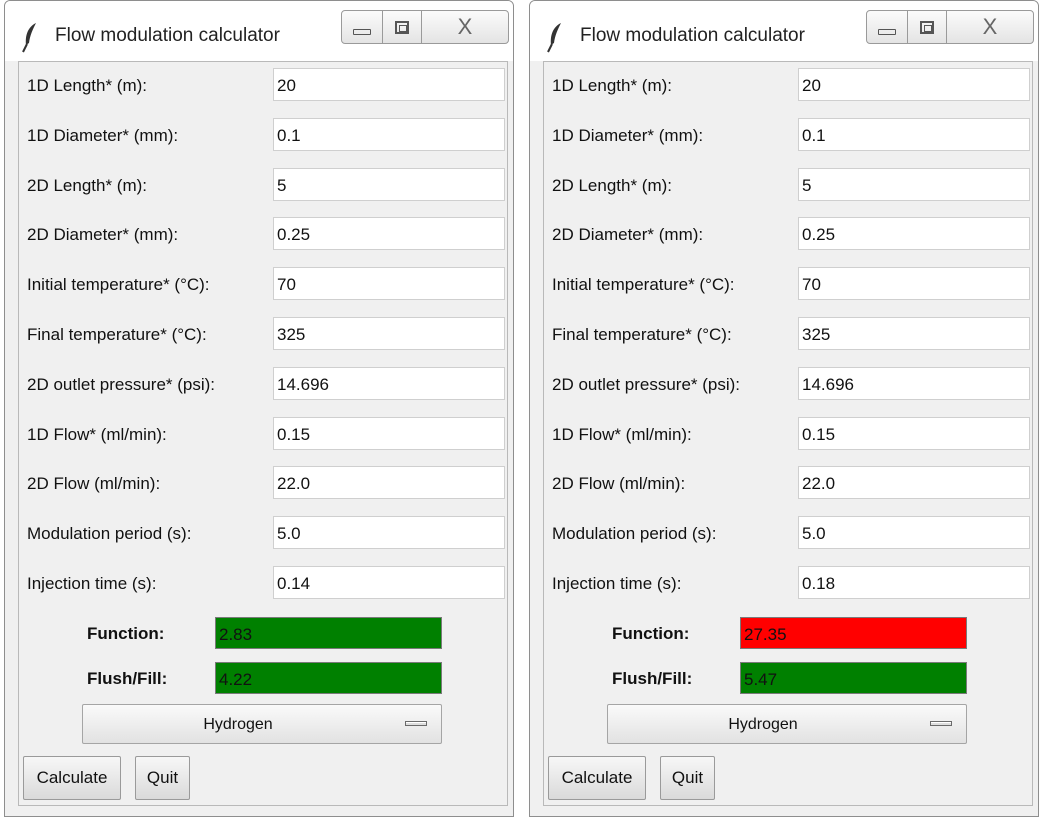 The height and width of the screenshot is (819, 1043). I want to click on form-row: Injection time (s): 0.18, so click(788, 583).